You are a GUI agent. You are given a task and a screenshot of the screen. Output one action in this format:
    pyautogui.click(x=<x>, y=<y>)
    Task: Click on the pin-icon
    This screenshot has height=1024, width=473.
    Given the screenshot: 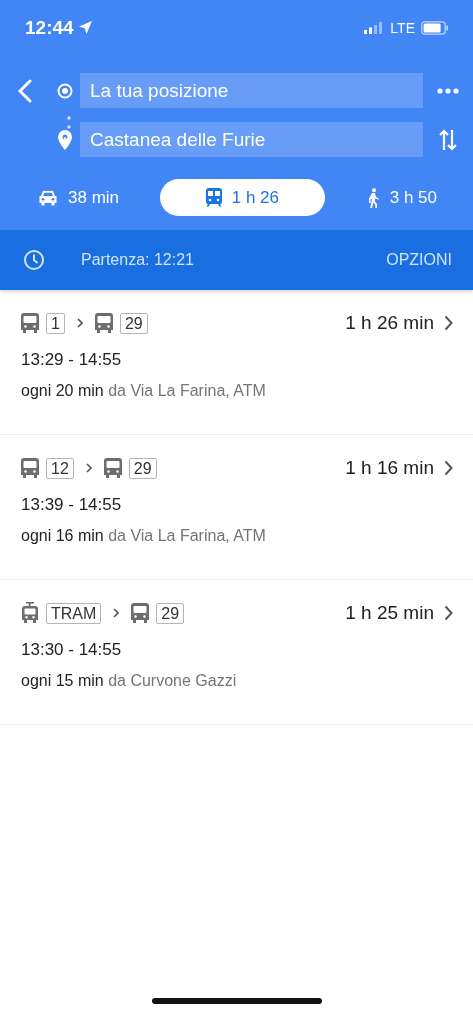 What is the action you would take?
    pyautogui.click(x=65, y=139)
    